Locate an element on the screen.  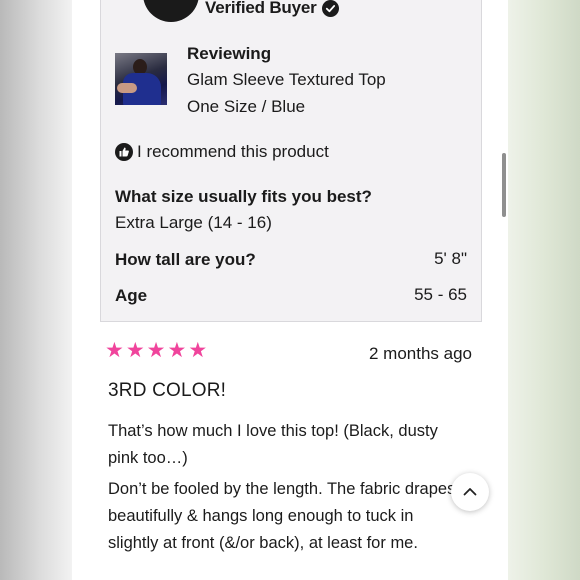
review-title: 3RD COLOR! is located at coordinates (167, 390).